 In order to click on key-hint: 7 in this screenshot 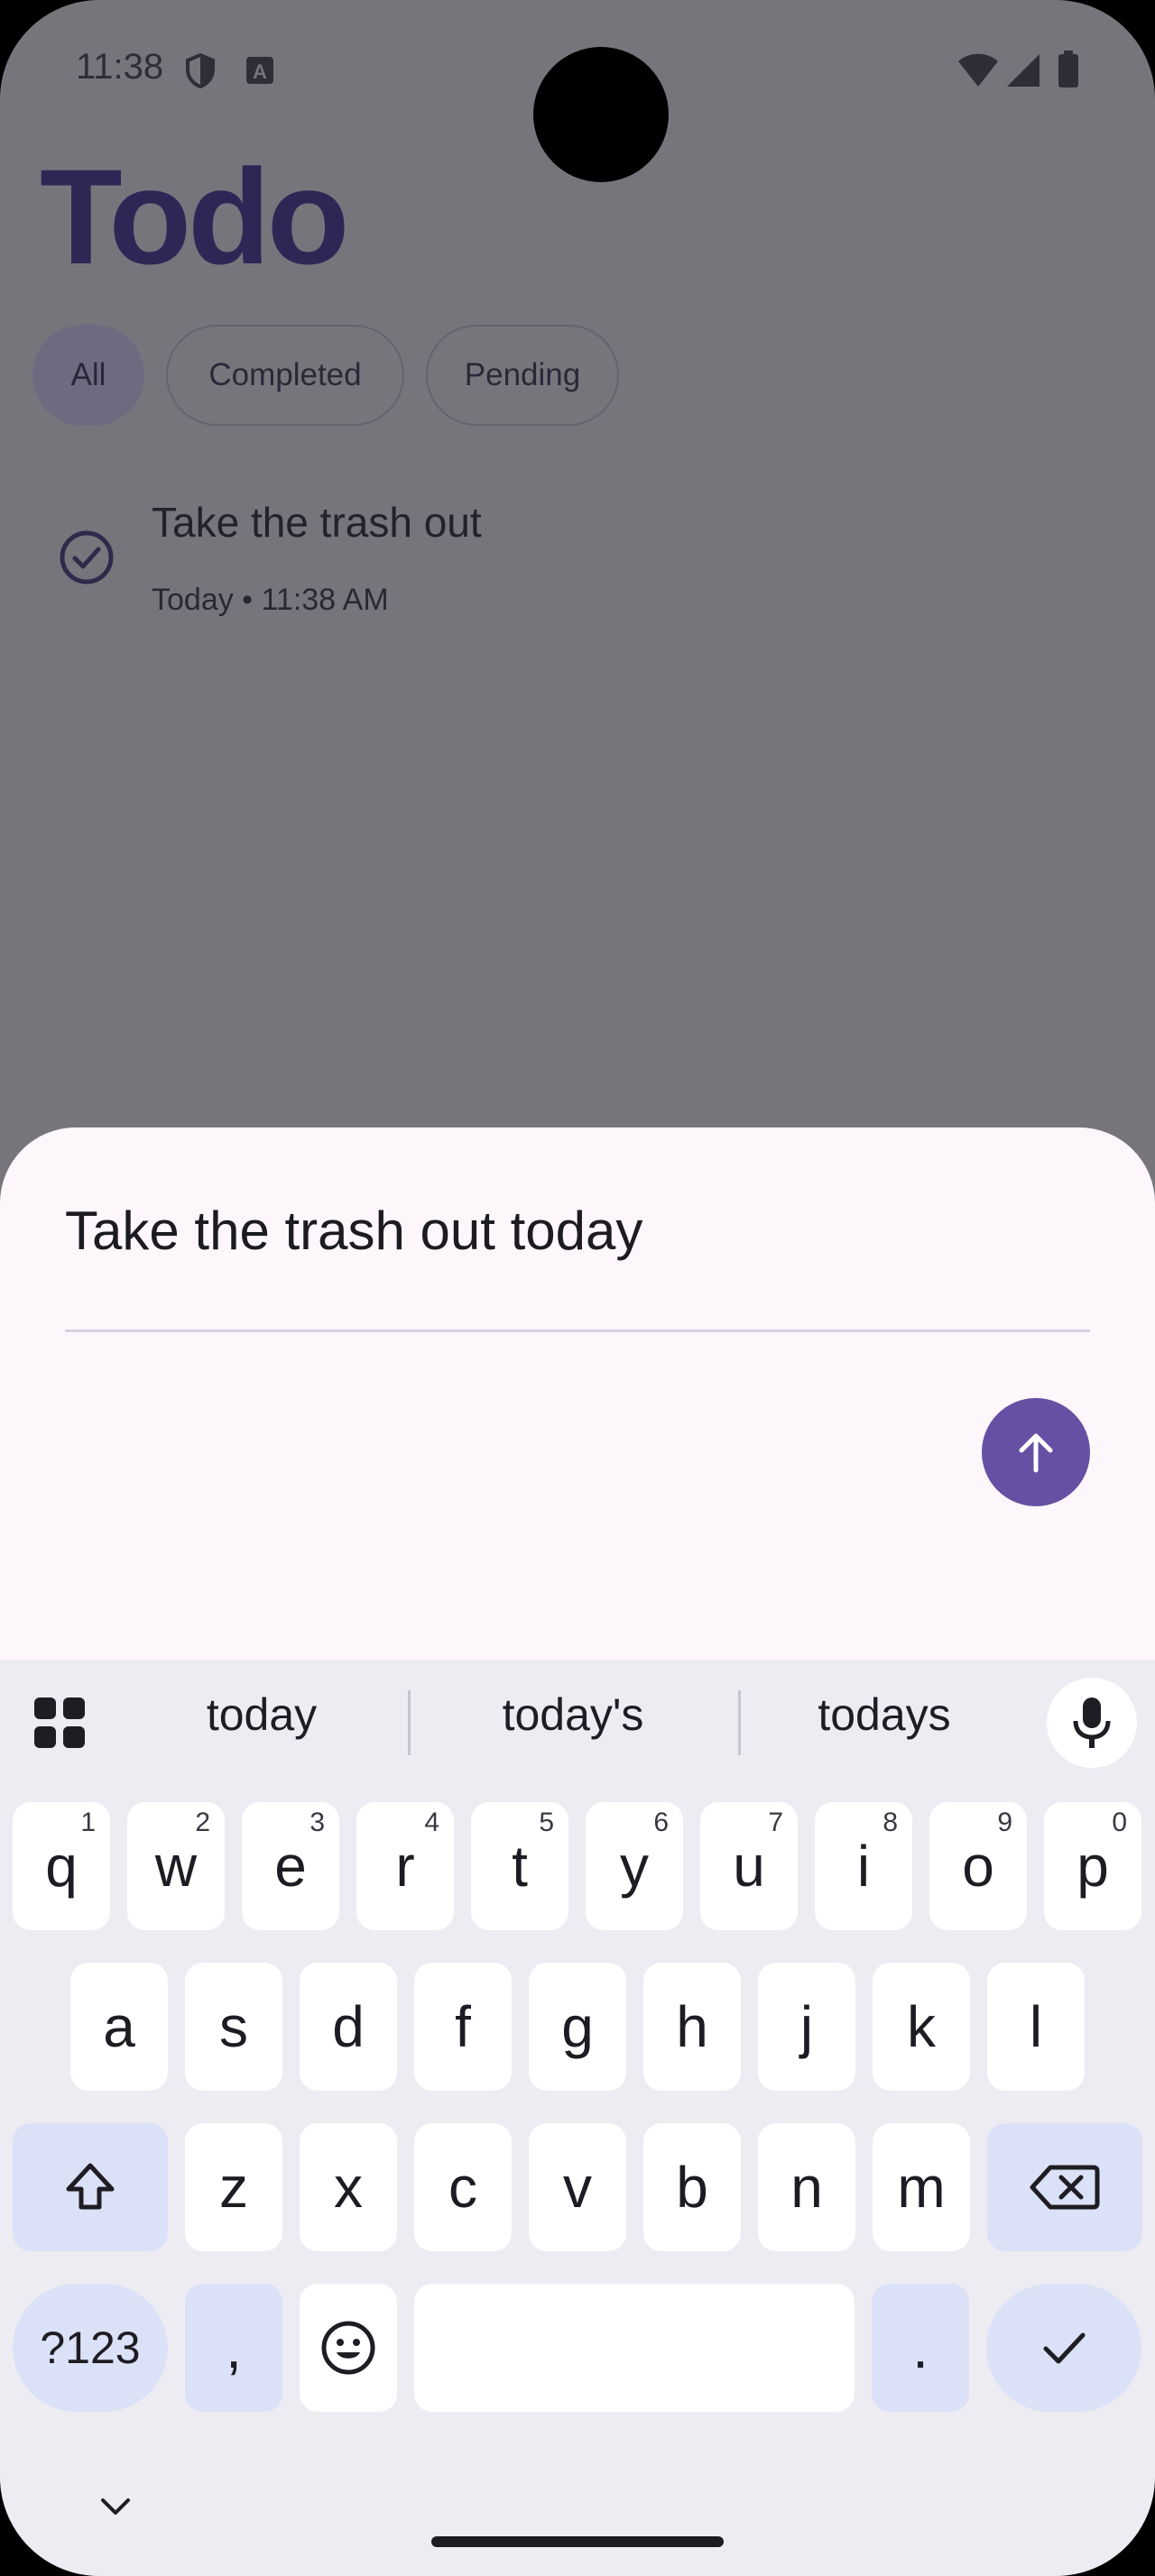, I will do `click(775, 1822)`.